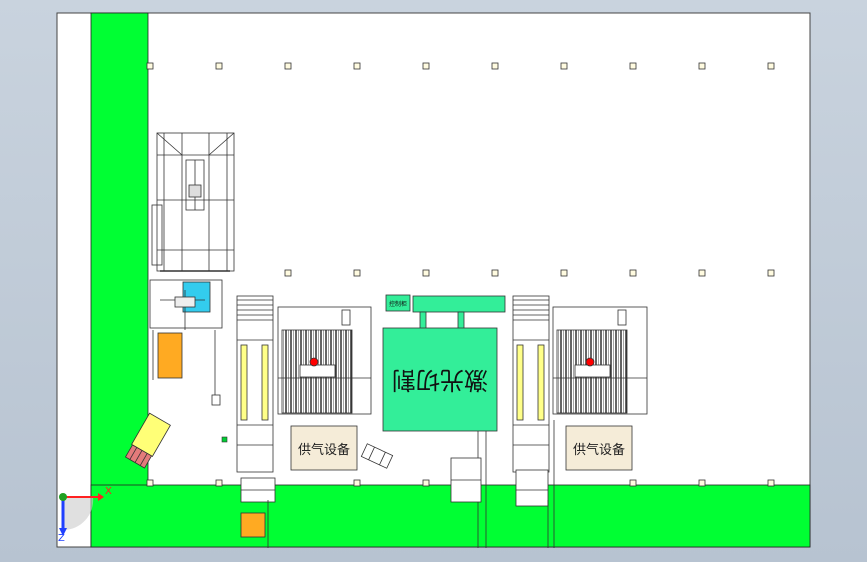  What do you see at coordinates (600, 360) in the screenshot?
I see `machine-right` at bounding box center [600, 360].